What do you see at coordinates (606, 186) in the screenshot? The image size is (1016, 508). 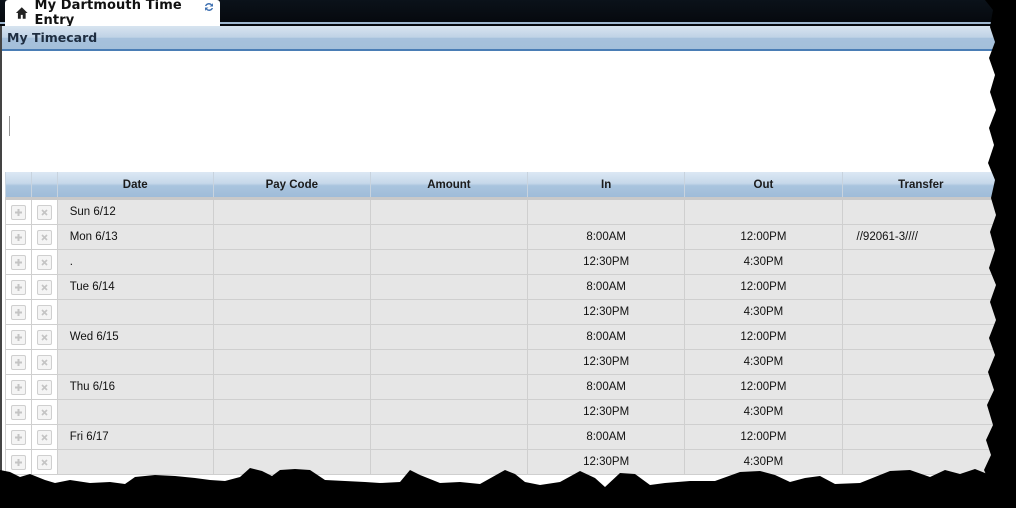 I see `column-header-in: In` at bounding box center [606, 186].